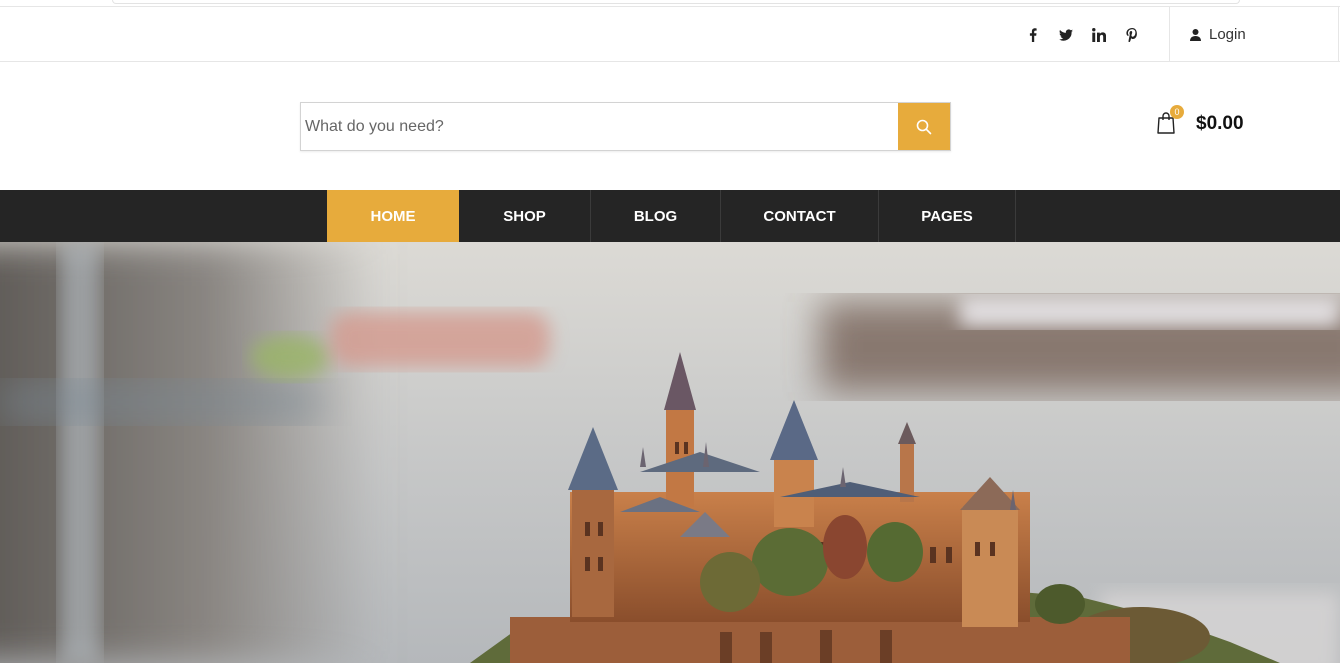  Describe the element at coordinates (947, 216) in the screenshot. I see `nav-item-pages: PAGES` at that location.